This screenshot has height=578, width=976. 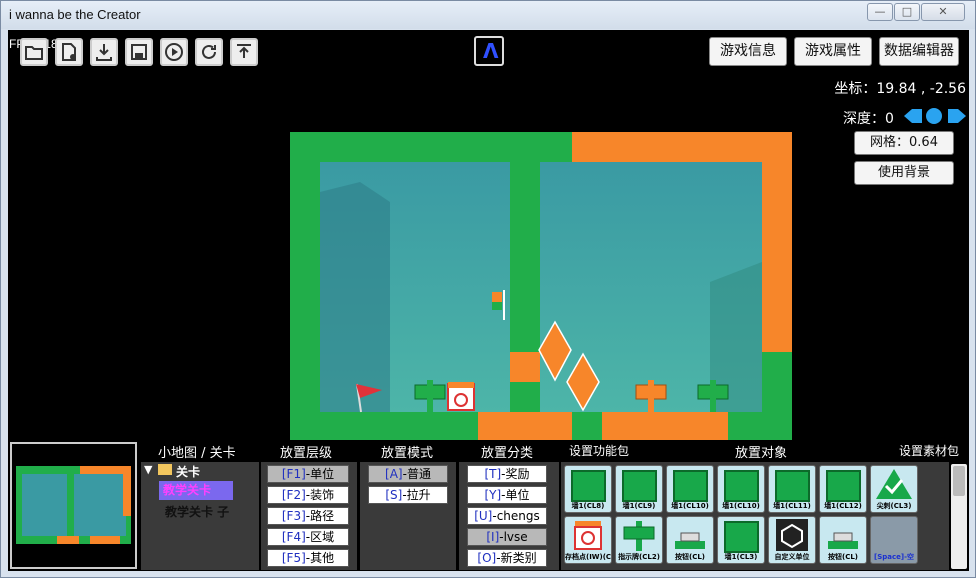 I want to click on lambda-glyph: Λ, so click(x=491, y=51).